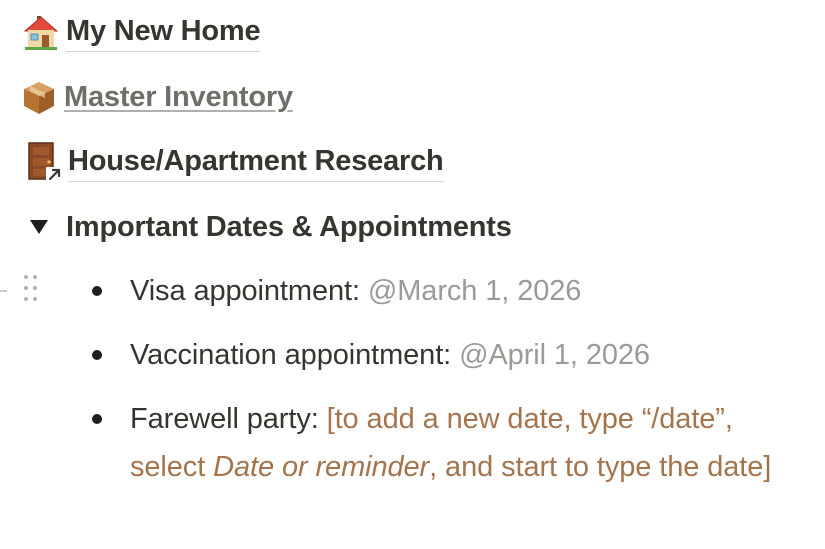 The height and width of the screenshot is (549, 825). What do you see at coordinates (321, 467) in the screenshot?
I see `hint-text-italic: Date or reminder` at bounding box center [321, 467].